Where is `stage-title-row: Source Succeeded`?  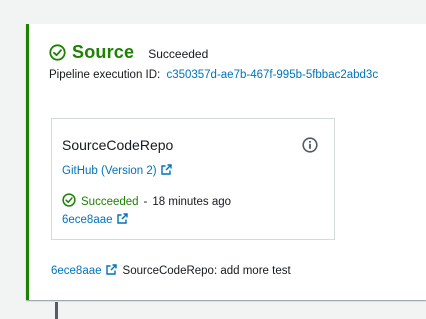 stage-title-row: Source Succeeded is located at coordinates (213, 52).